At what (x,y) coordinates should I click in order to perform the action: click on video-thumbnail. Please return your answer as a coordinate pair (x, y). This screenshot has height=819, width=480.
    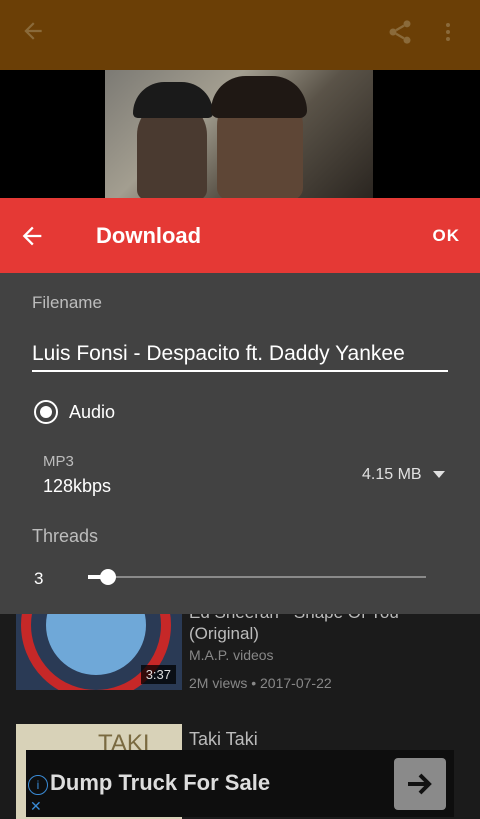
    Looking at the image, I should click on (239, 135).